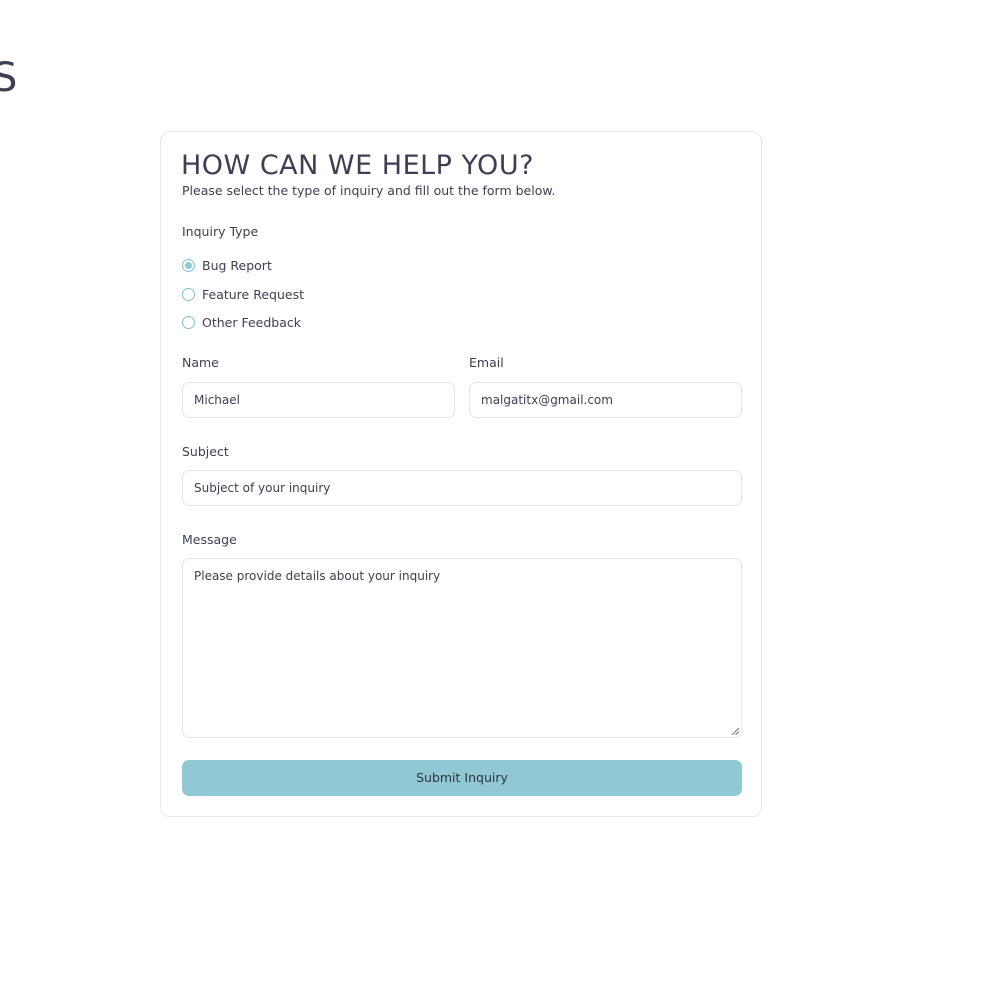 The height and width of the screenshot is (987, 996). What do you see at coordinates (209, 539) in the screenshot?
I see `message-label: Message` at bounding box center [209, 539].